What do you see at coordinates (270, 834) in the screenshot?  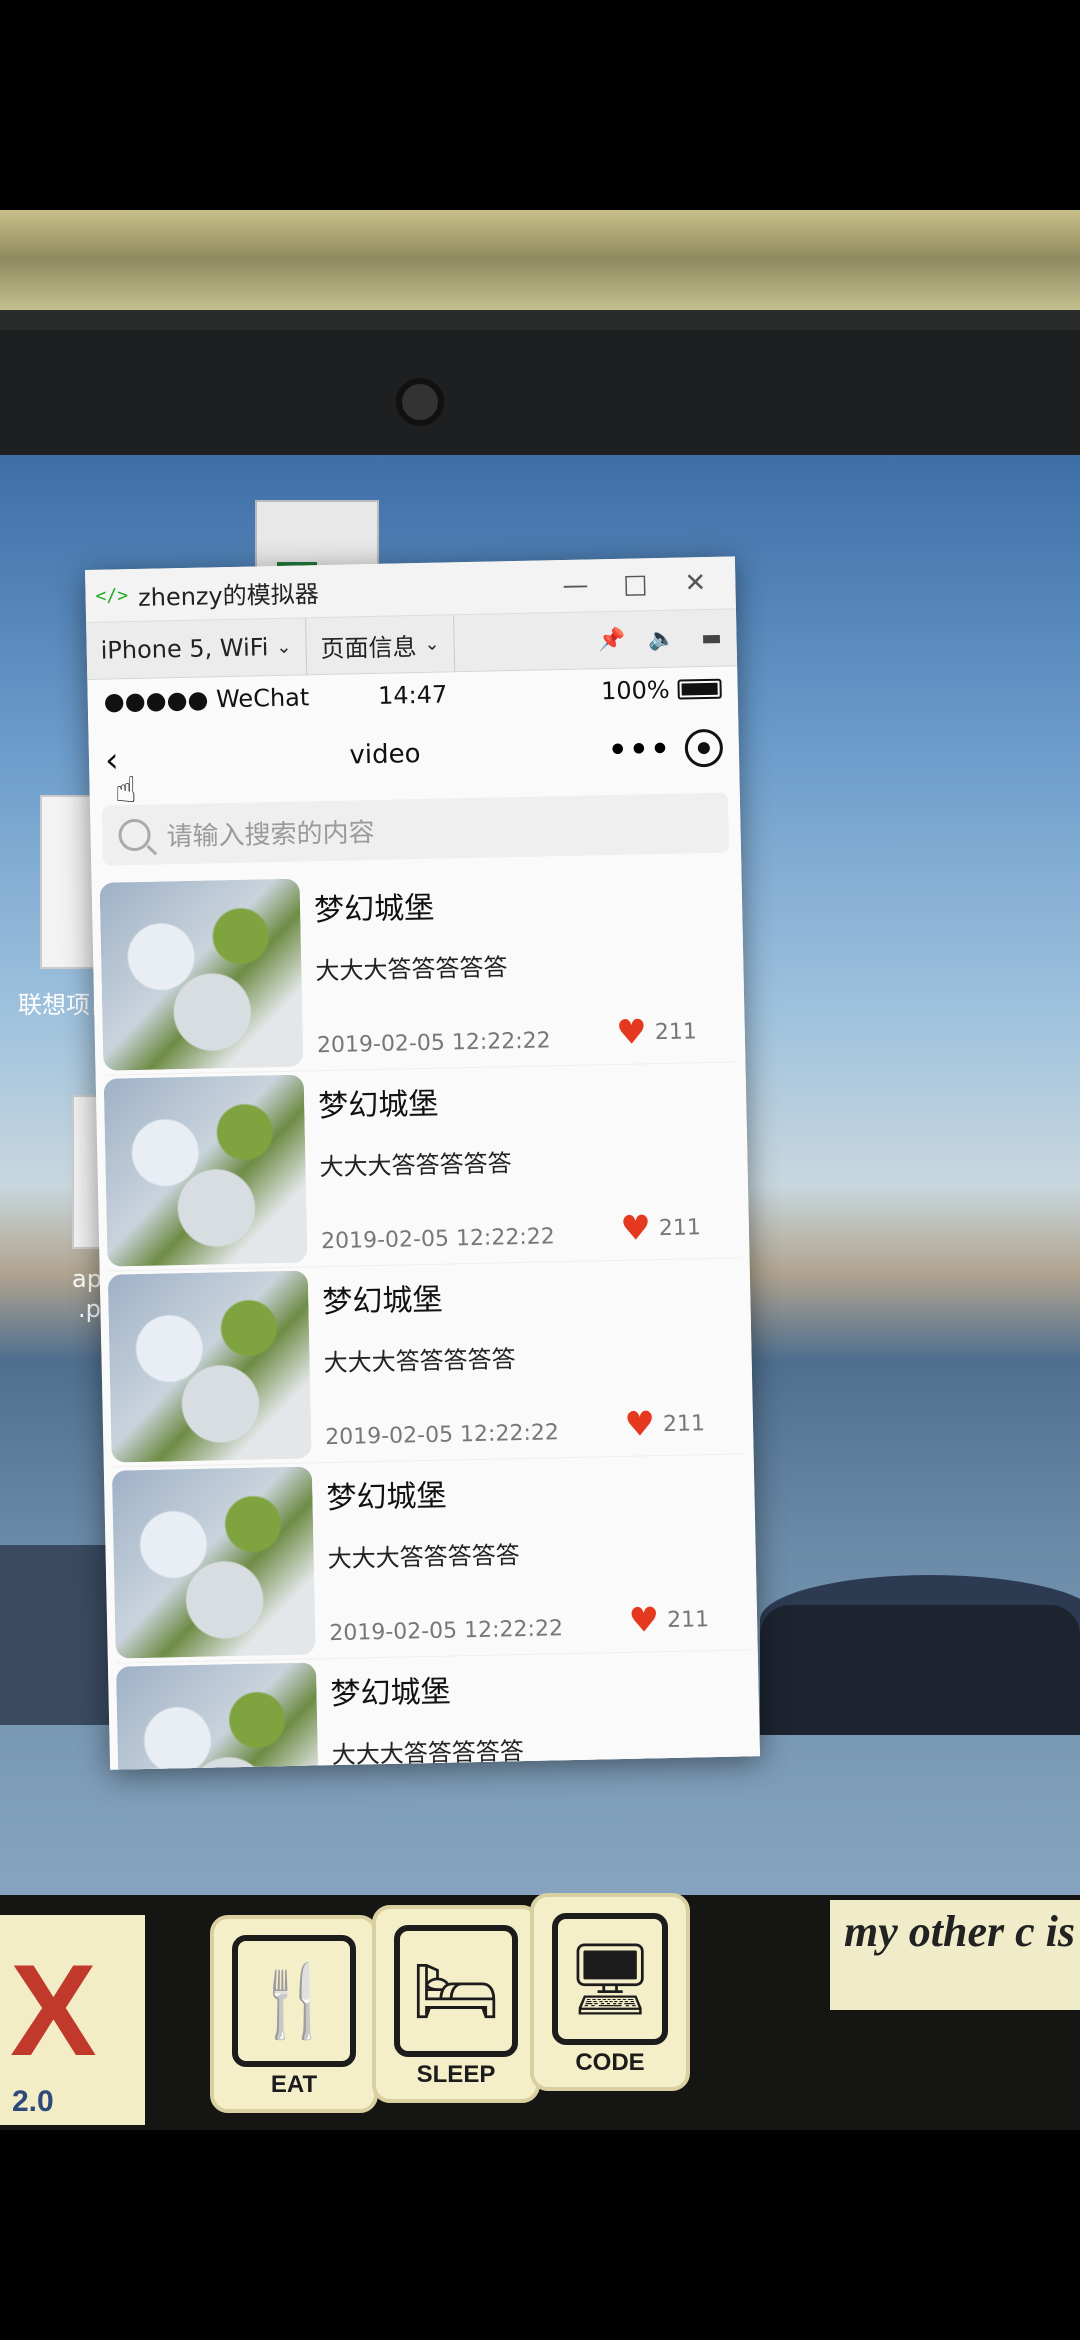 I see `search-placeholder: 请输入搜索的内容` at bounding box center [270, 834].